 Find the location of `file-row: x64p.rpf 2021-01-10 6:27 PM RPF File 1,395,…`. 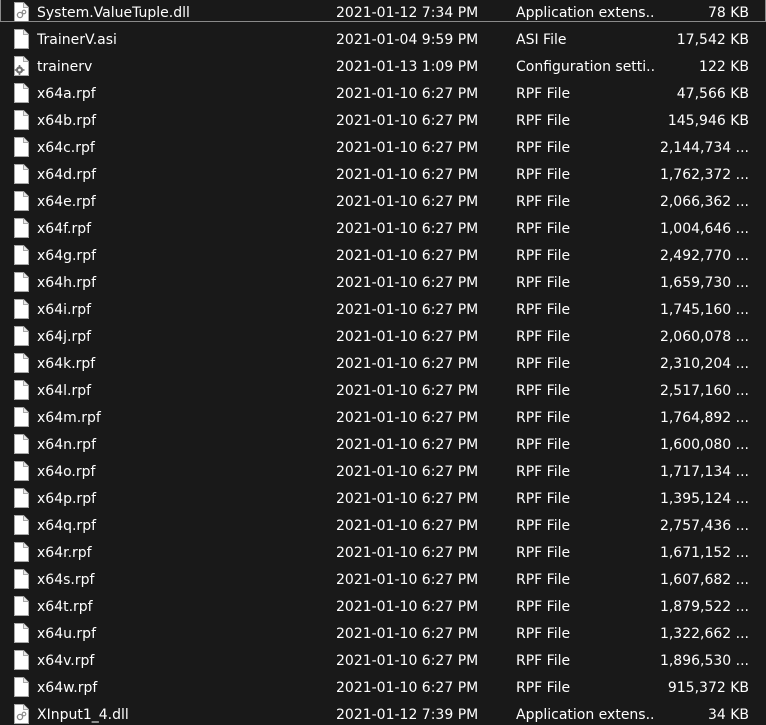

file-row: x64p.rpf 2021-01-10 6:27 PM RPF File 1,395,… is located at coordinates (383, 499).